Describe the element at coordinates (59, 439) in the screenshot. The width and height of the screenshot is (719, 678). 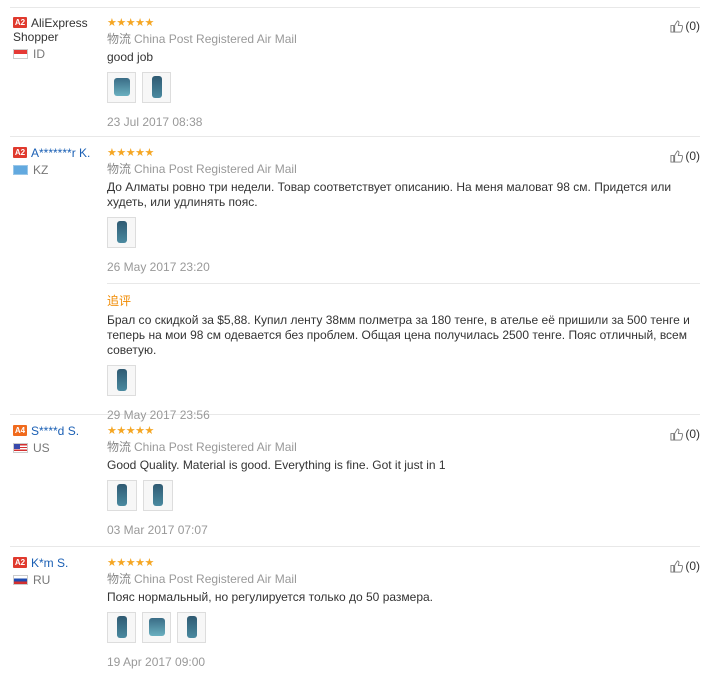
I see `reviewer-info: A4 S****d S. US` at that location.